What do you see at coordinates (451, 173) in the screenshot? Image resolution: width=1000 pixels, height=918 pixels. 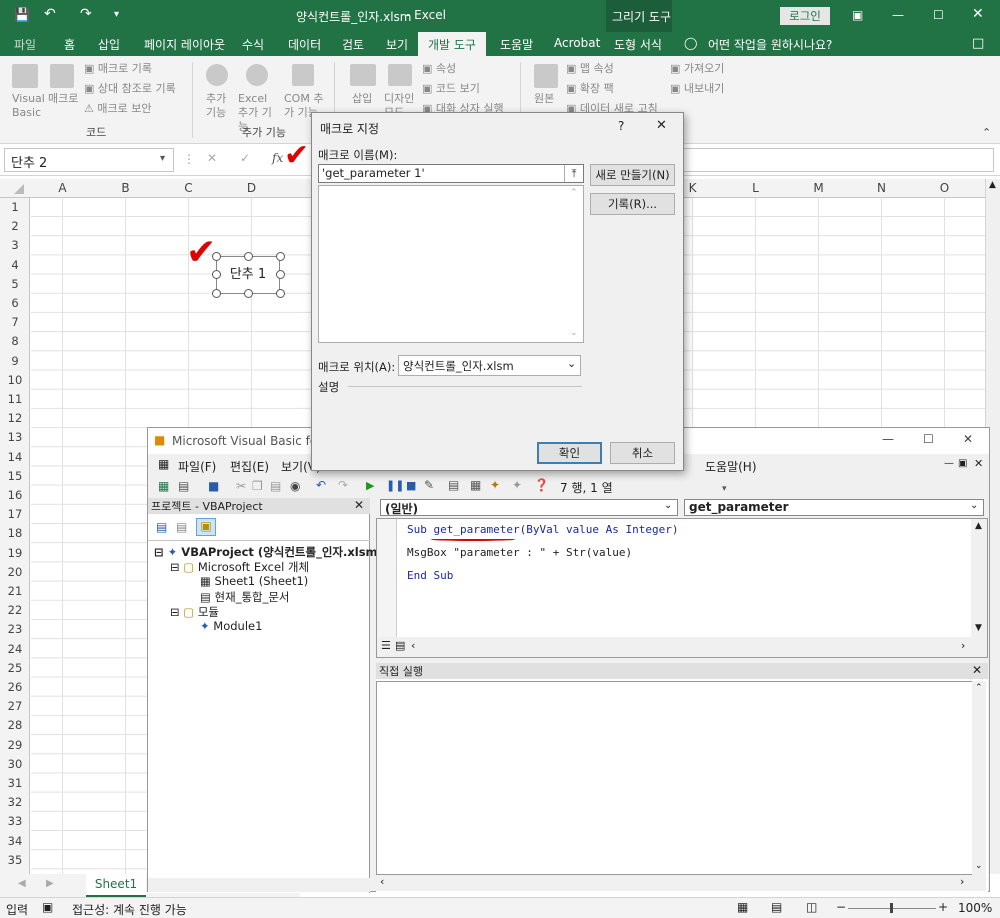 I see `macro-name-input: 'get_parameter 1'` at bounding box center [451, 173].